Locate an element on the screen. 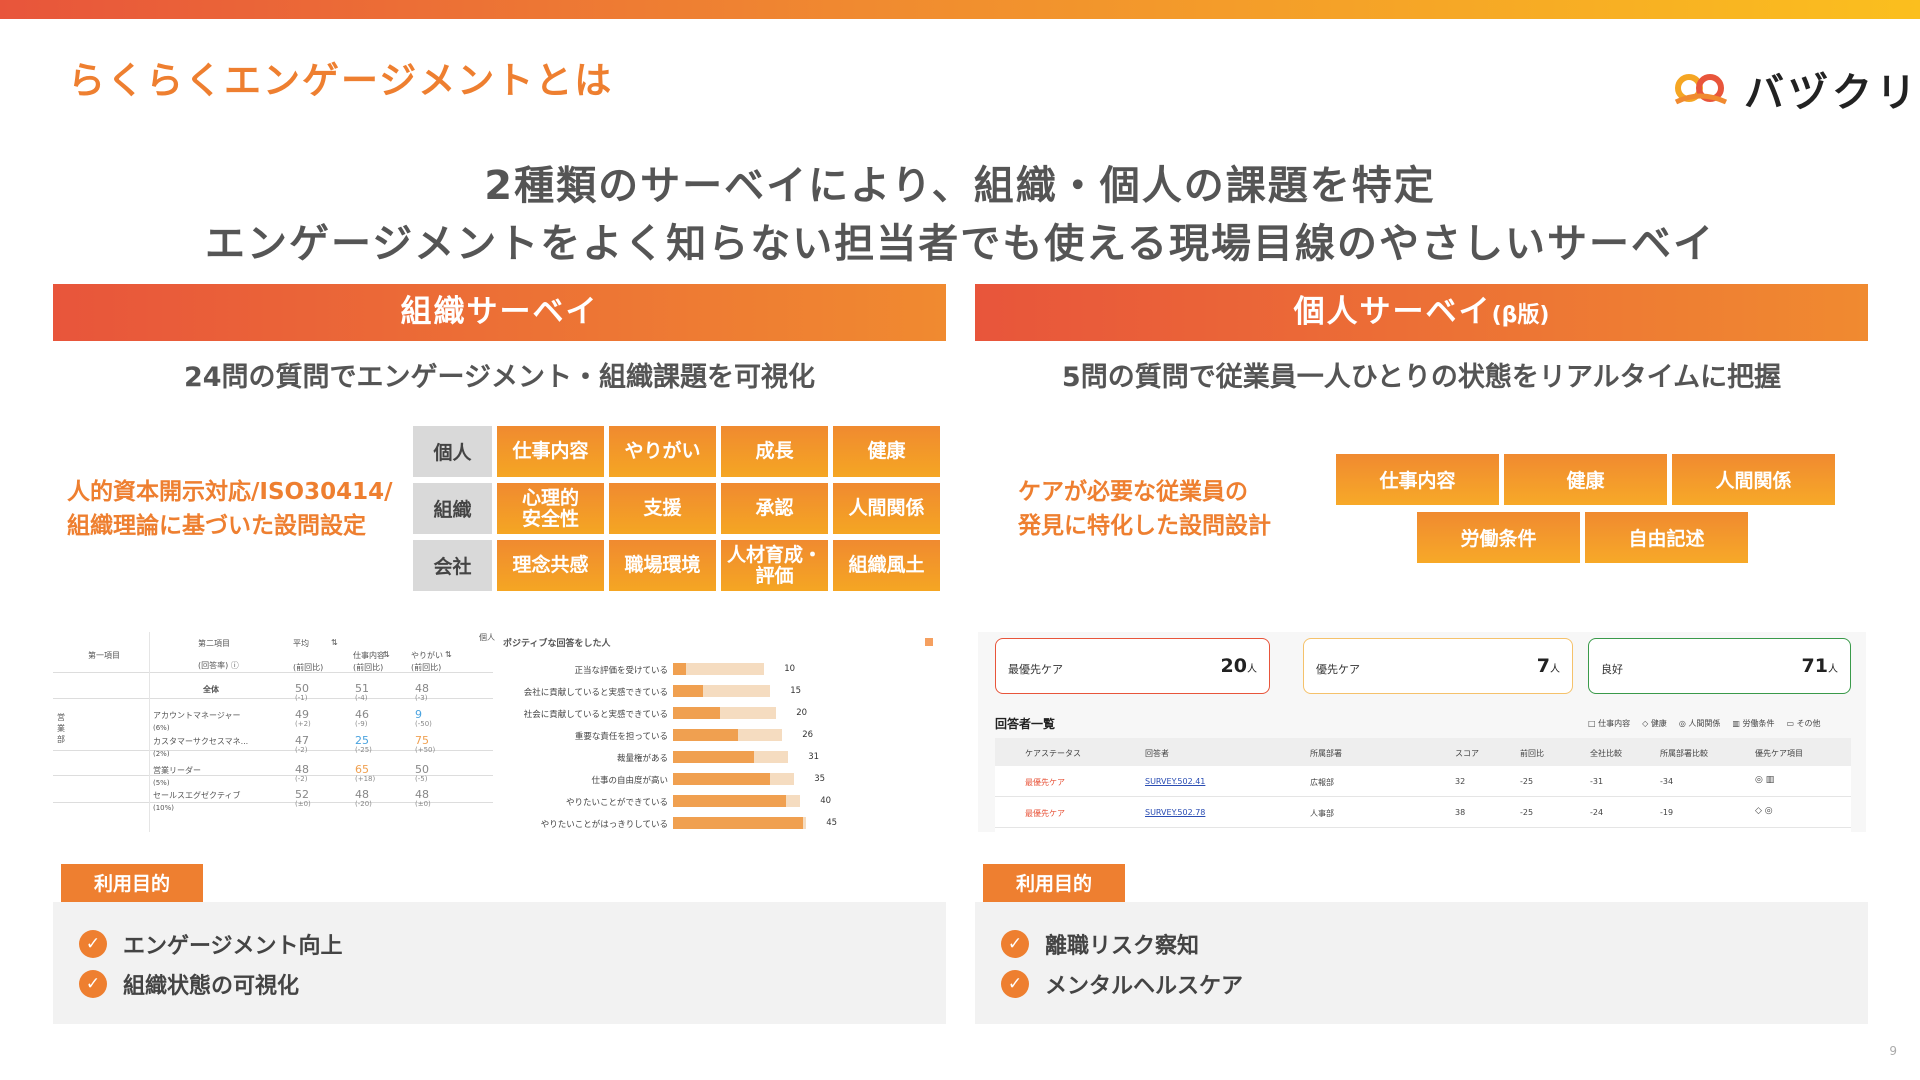 This screenshot has height=1080, width=1920. personal-purpose-label: メンタルヘルスケア is located at coordinates (1144, 986).